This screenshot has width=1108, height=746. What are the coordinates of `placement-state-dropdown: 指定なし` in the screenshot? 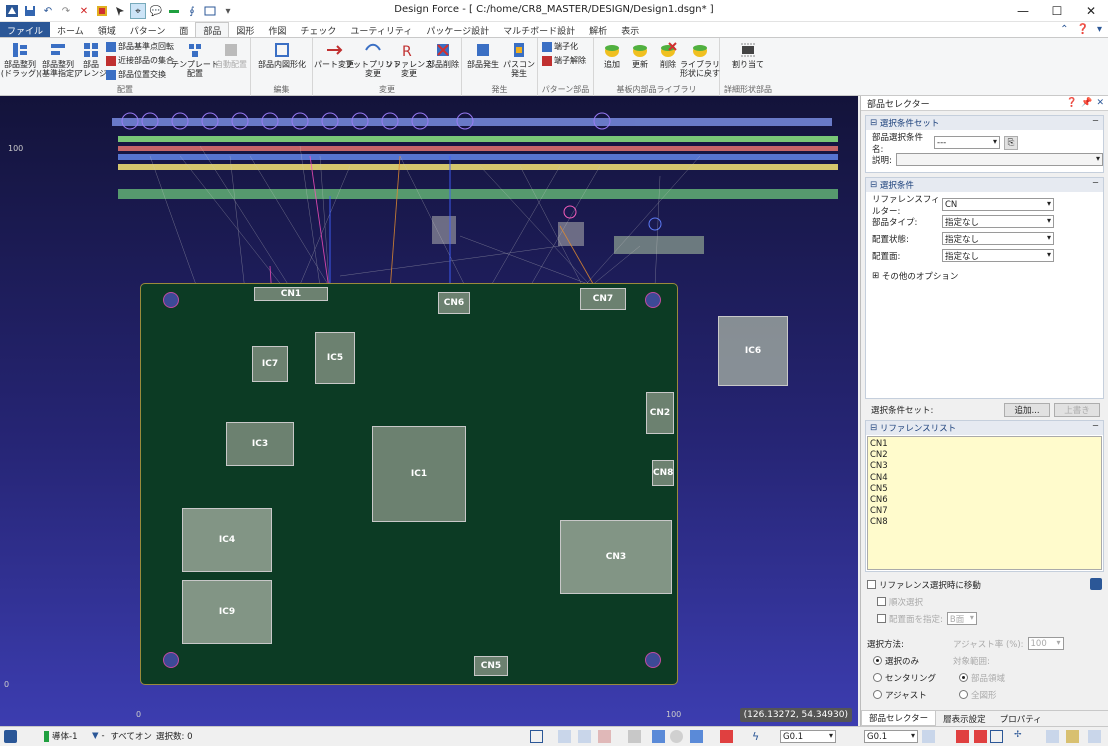 It's located at (998, 238).